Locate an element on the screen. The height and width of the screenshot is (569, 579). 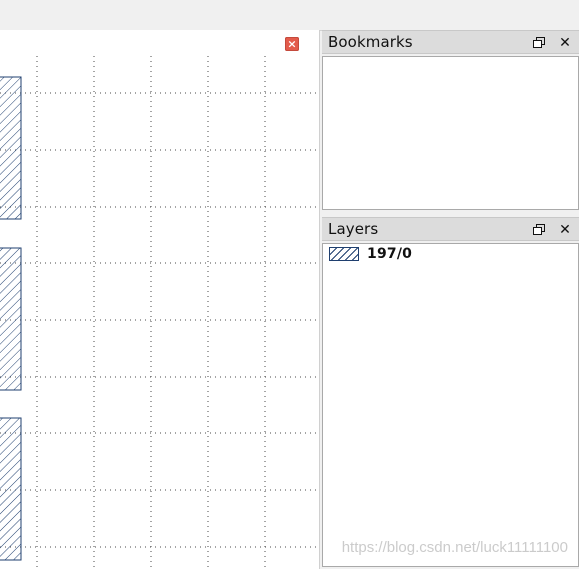
layer-label: 197/0 is located at coordinates (390, 254).